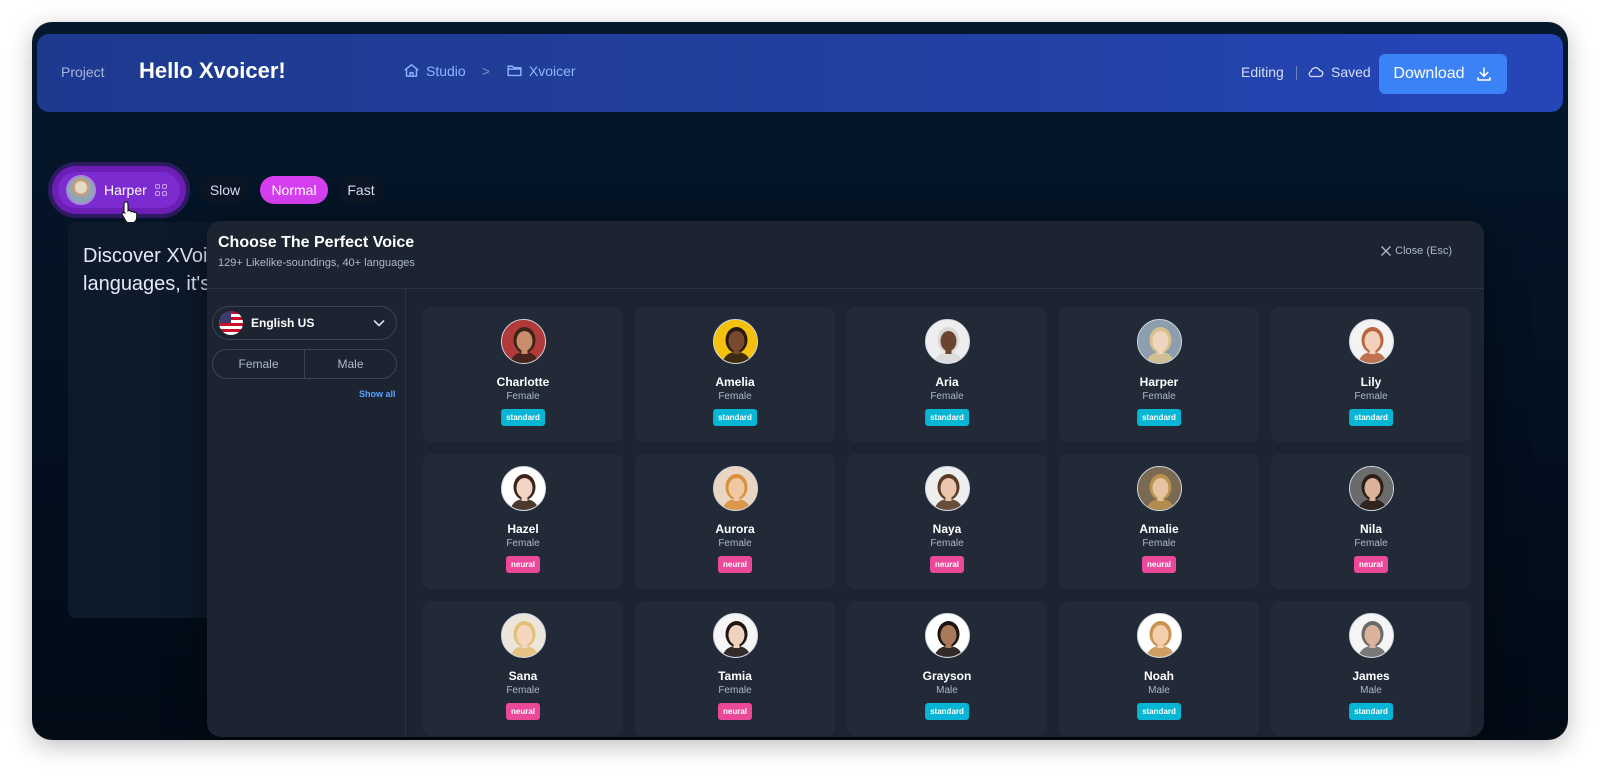 The width and height of the screenshot is (1602, 784). What do you see at coordinates (83, 72) in the screenshot?
I see `project-label: Project` at bounding box center [83, 72].